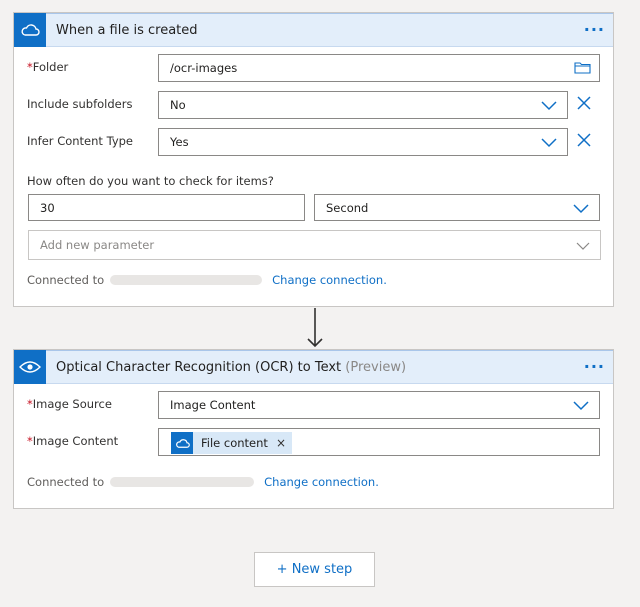 The height and width of the screenshot is (607, 640). Describe the element at coordinates (69, 404) in the screenshot. I see `image-source-label: *Image Source` at that location.